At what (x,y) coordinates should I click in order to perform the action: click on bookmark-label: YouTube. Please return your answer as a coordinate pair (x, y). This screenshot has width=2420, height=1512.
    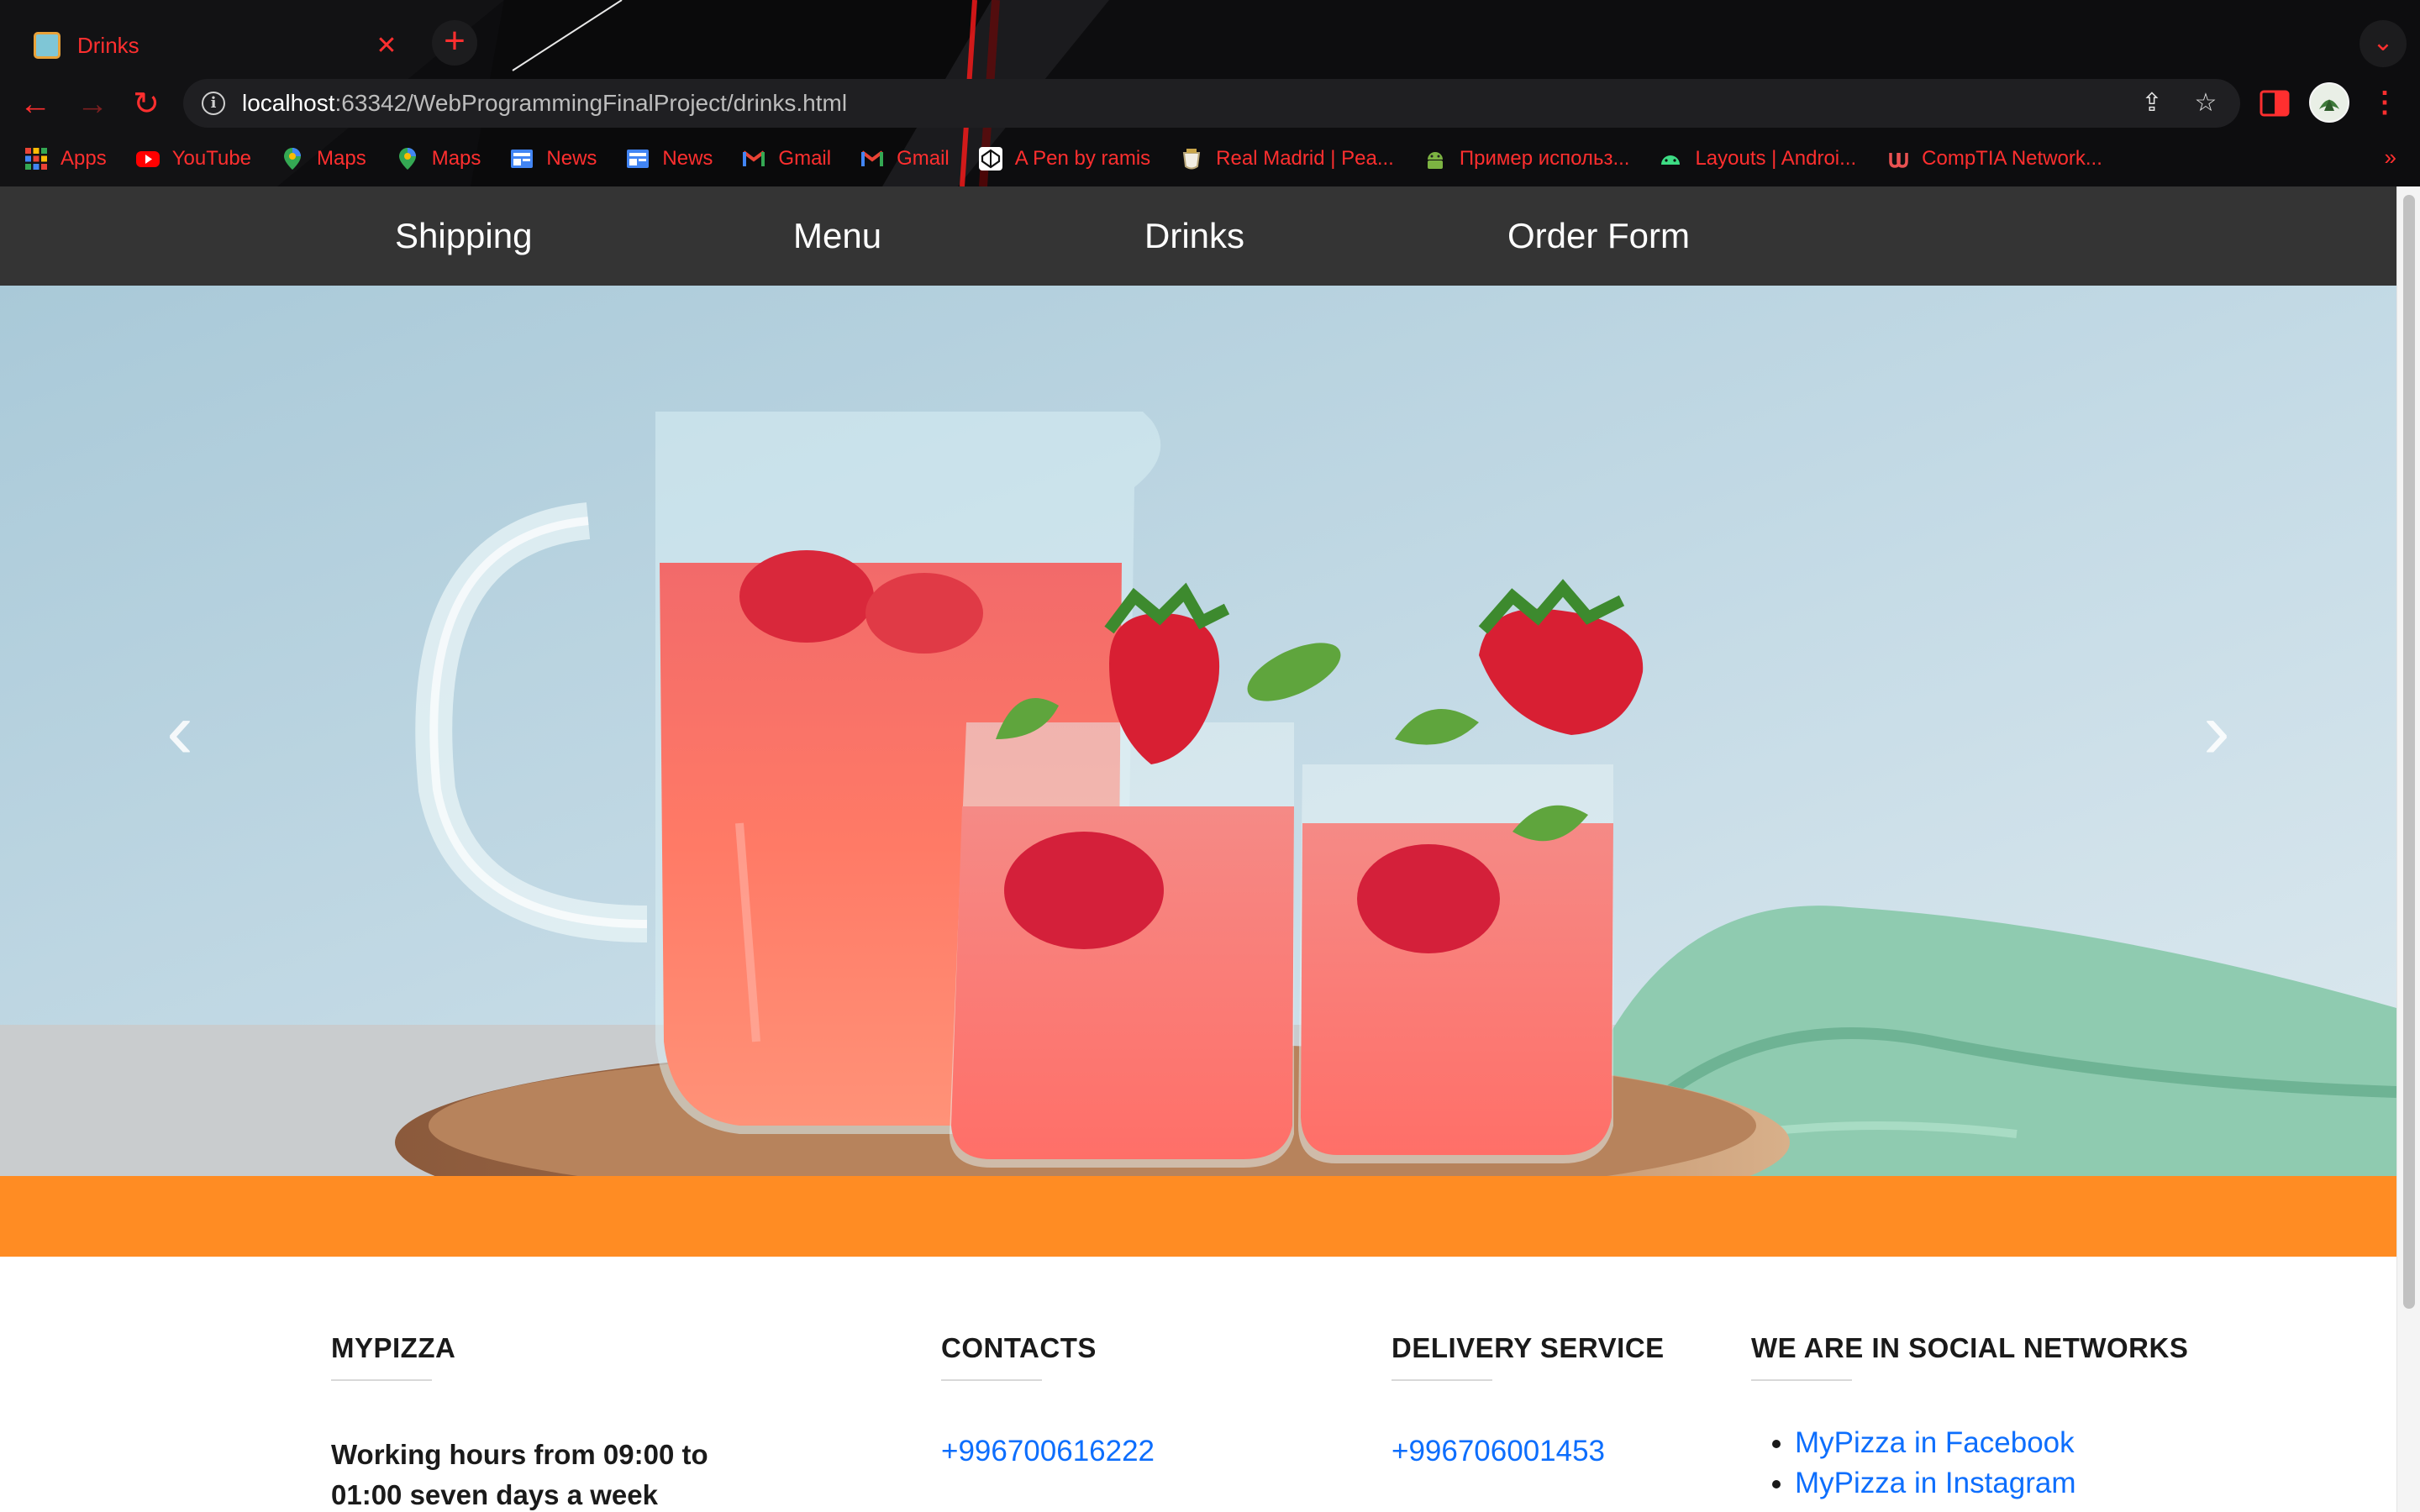
    Looking at the image, I should click on (211, 158).